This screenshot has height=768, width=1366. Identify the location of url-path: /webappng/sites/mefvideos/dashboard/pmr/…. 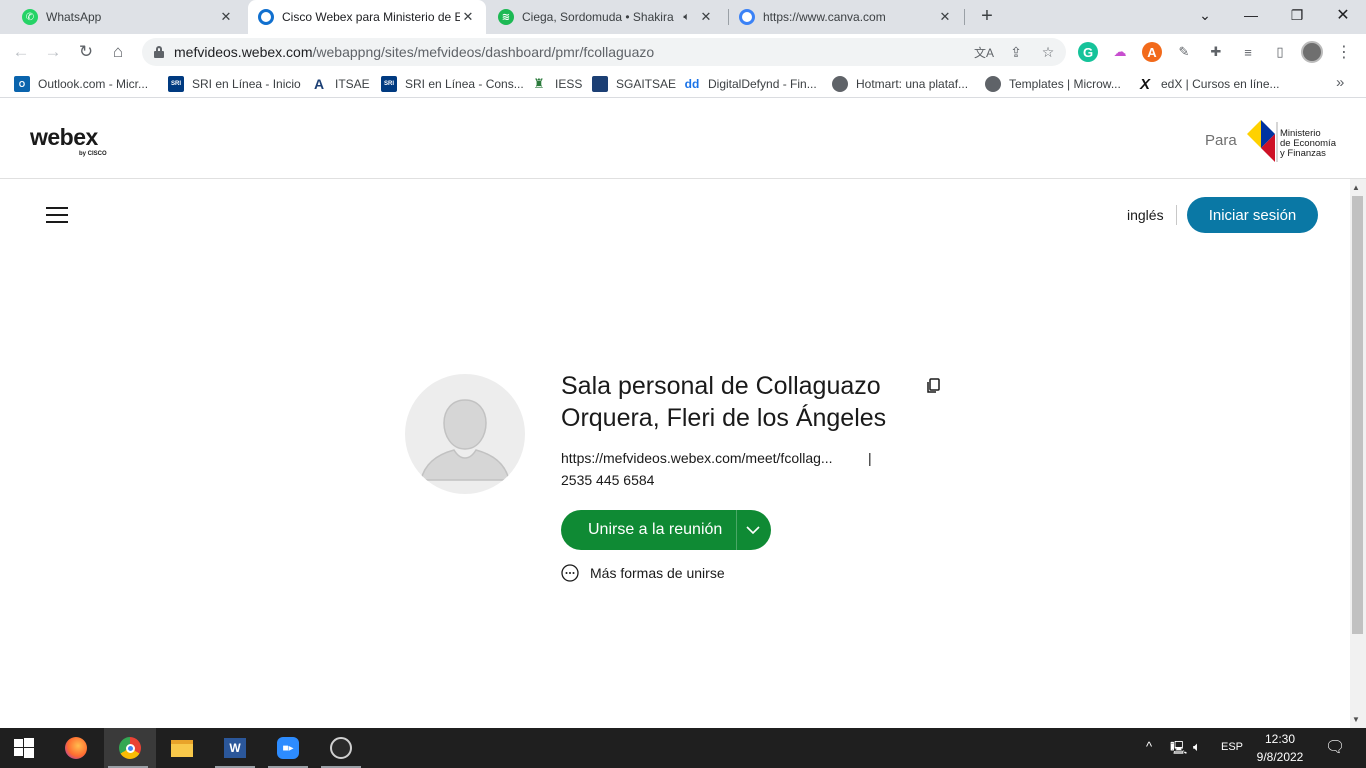
(483, 52).